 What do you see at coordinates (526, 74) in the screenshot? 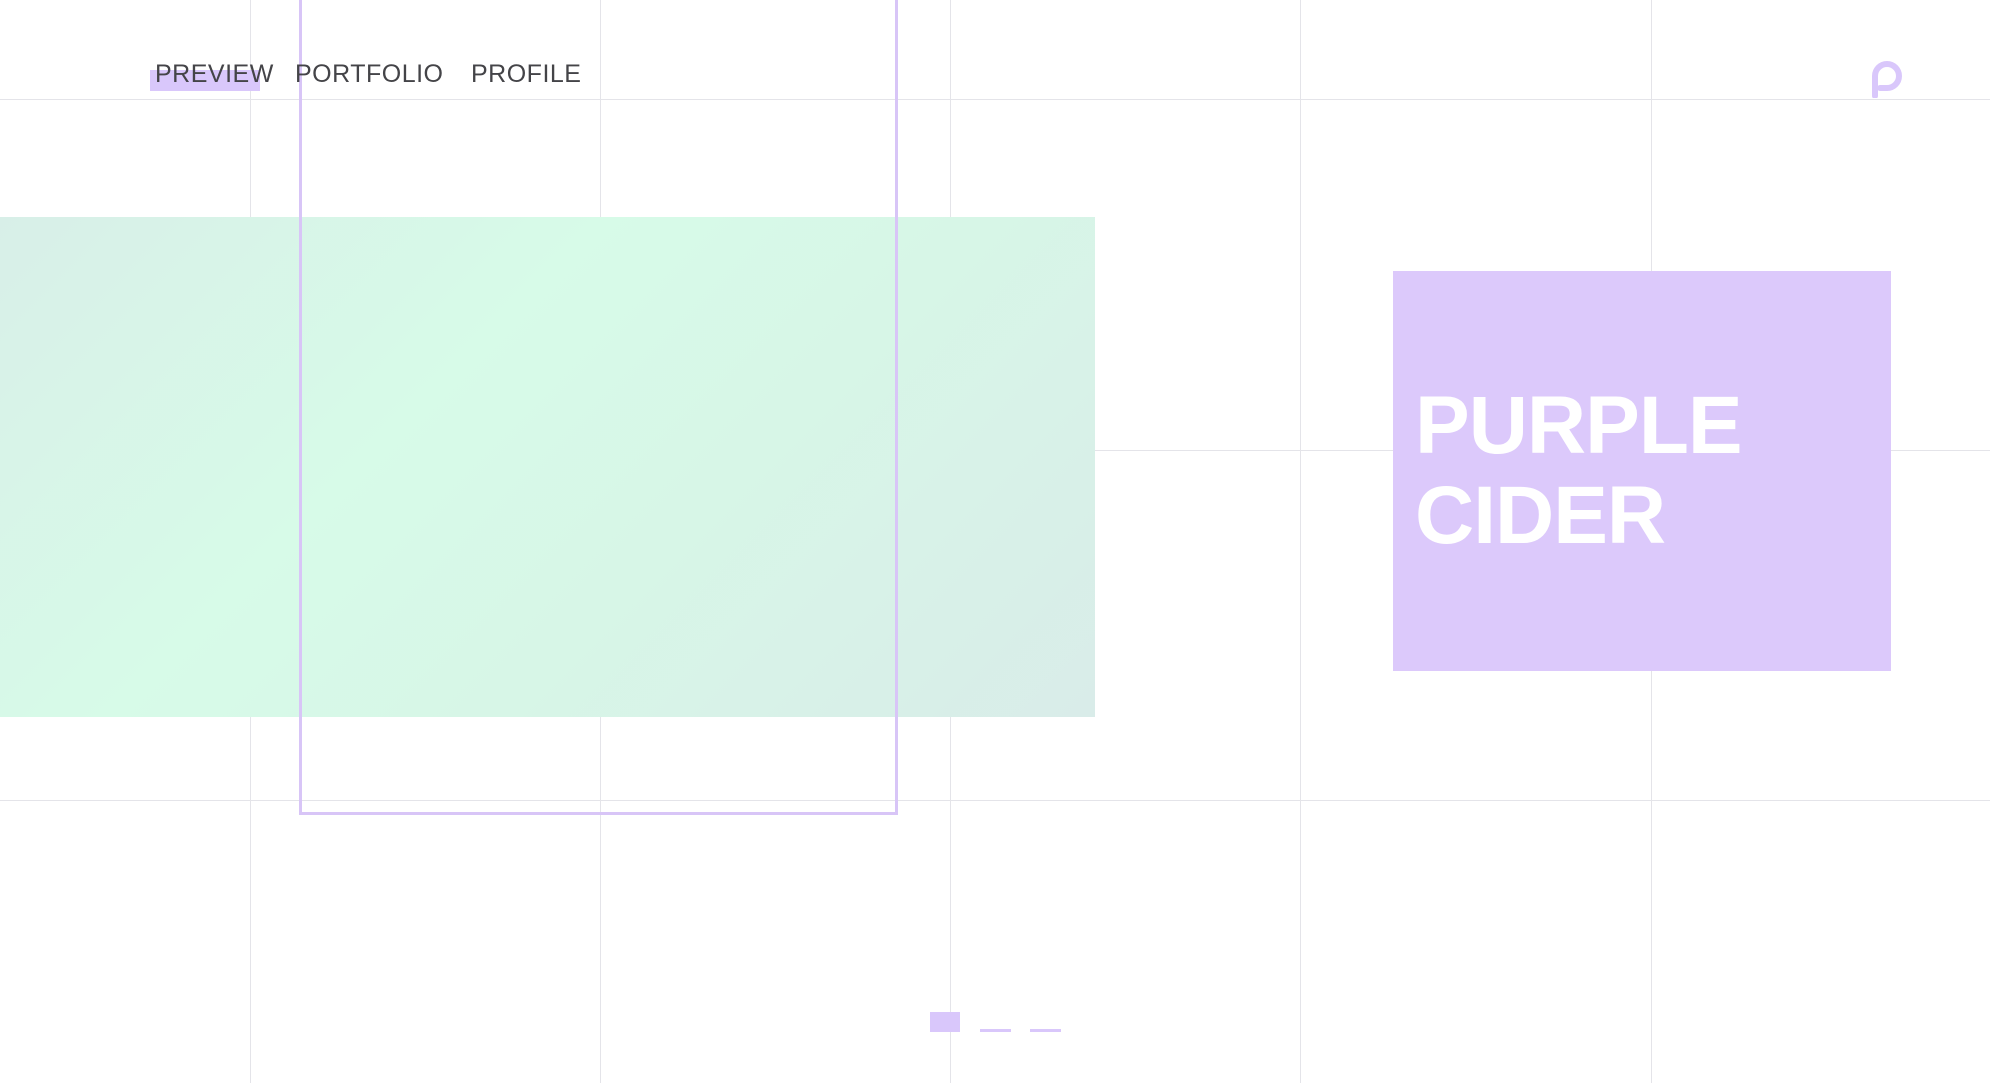
I see `nav-item-profile: PROFILE` at bounding box center [526, 74].